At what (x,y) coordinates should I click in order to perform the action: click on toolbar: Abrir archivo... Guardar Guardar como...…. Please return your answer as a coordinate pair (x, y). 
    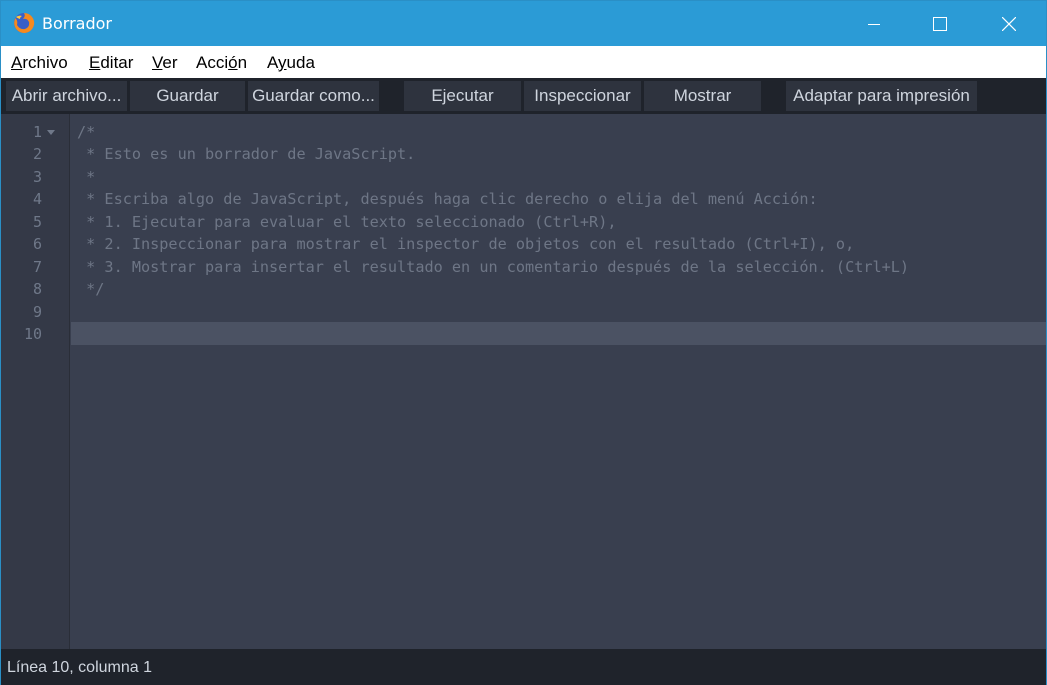
    Looking at the image, I should click on (523, 96).